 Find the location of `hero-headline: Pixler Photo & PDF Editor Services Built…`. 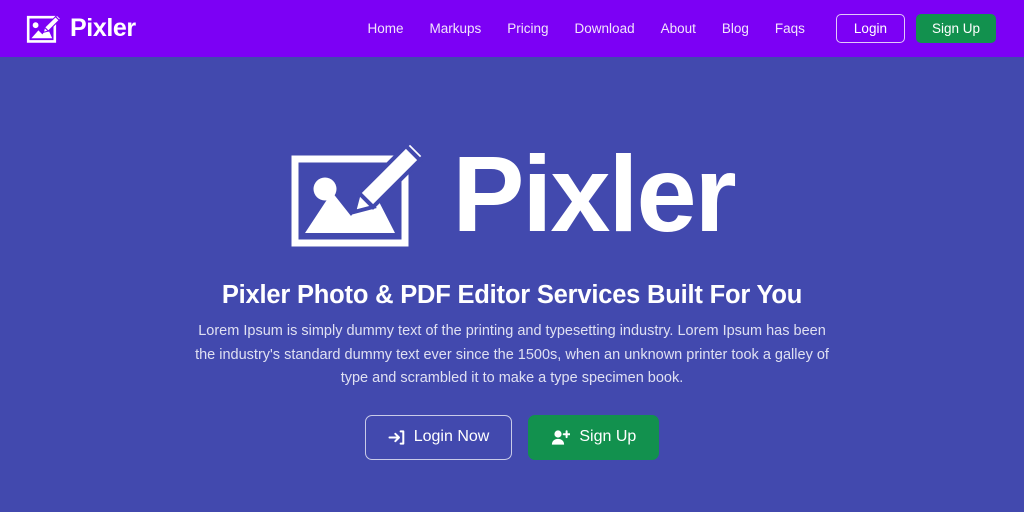

hero-headline: Pixler Photo & PDF Editor Services Built… is located at coordinates (512, 295).